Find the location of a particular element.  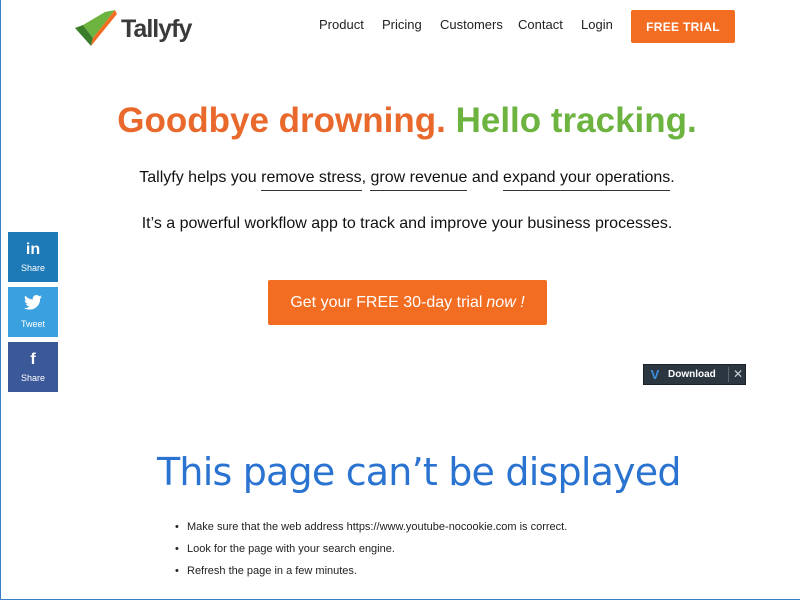

free-trial-cta-button: Get your FREE 30-day trial now ! is located at coordinates (407, 302).